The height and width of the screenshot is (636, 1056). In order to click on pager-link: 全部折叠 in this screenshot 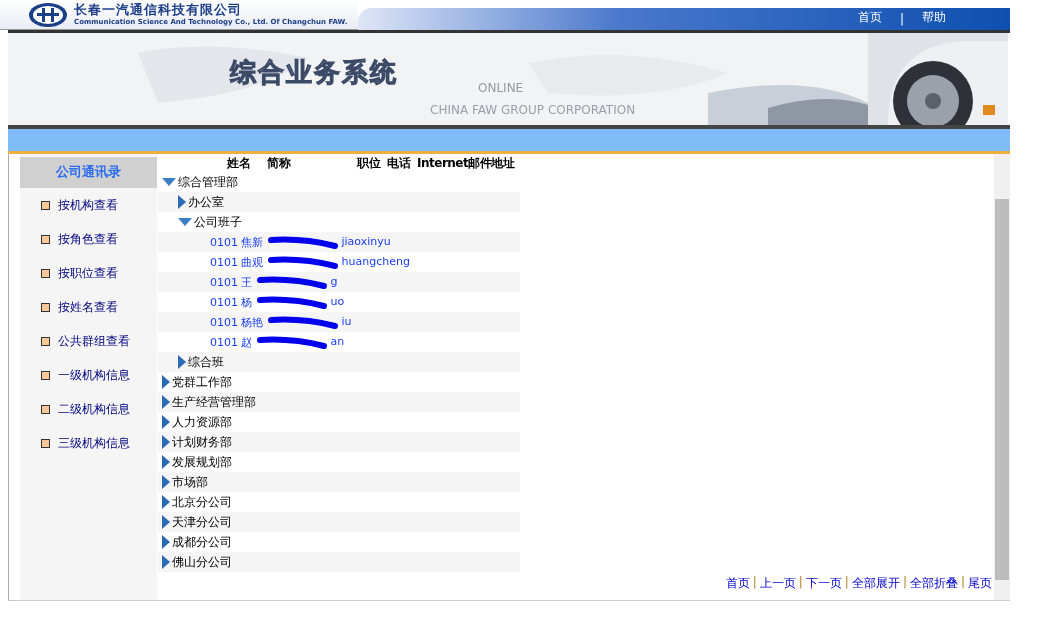, I will do `click(933, 583)`.